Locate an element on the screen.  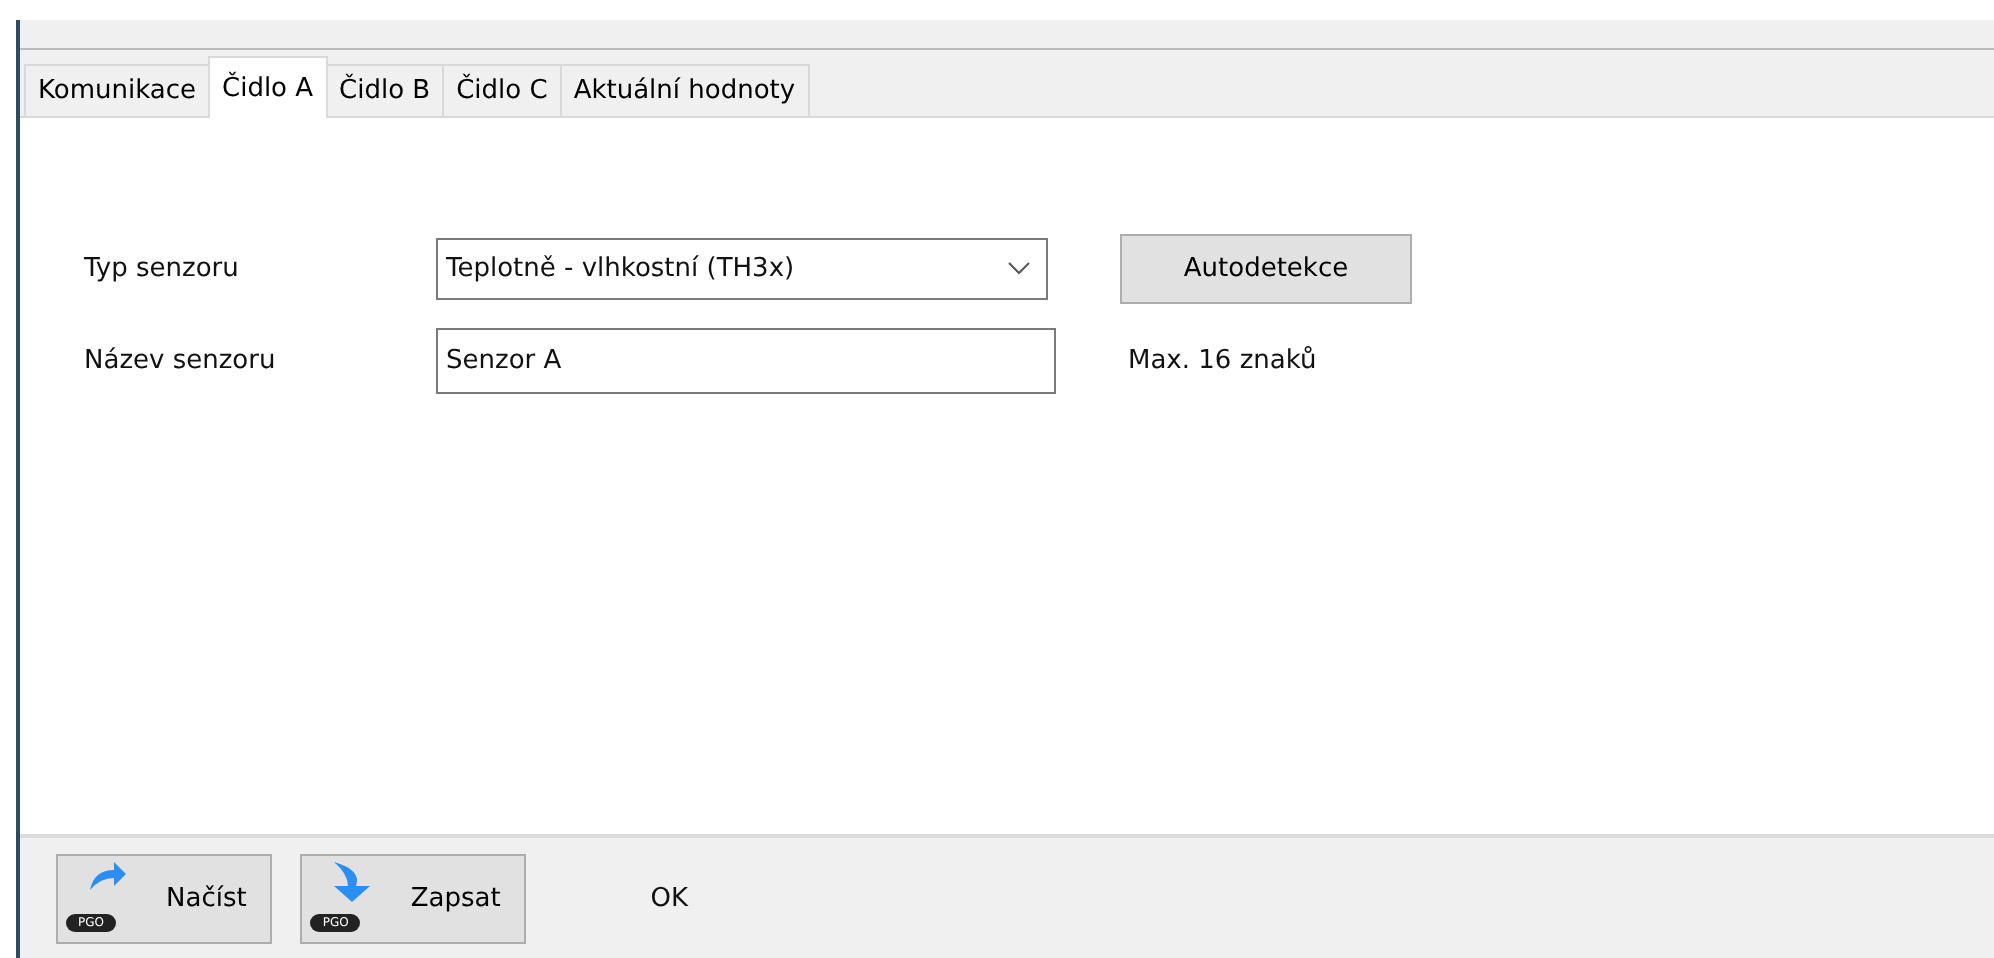
tab: Čidlo A is located at coordinates (268, 87).